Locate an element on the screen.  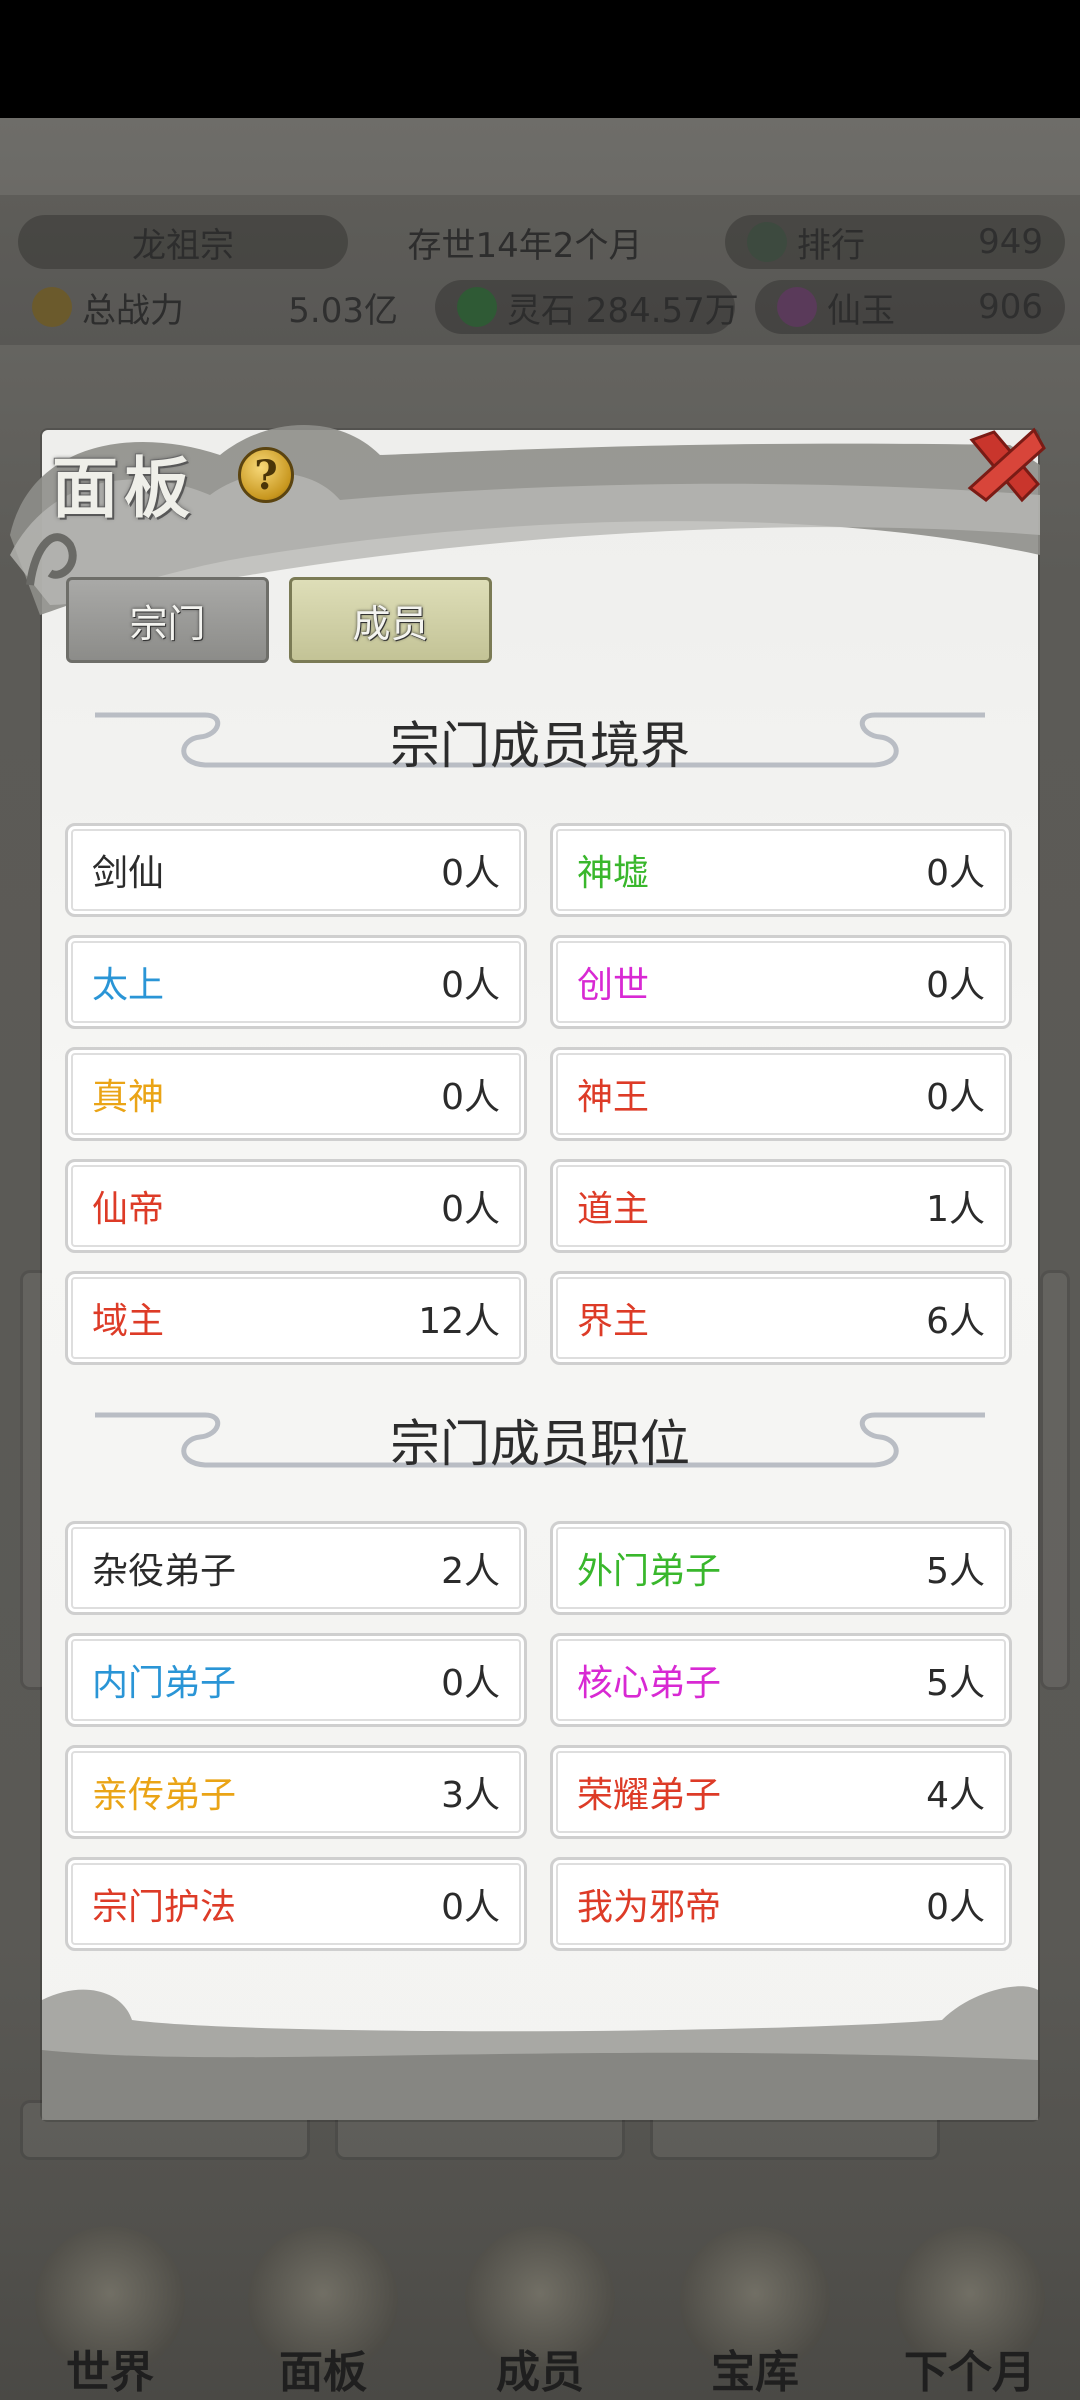
nav-world: 世界 is located at coordinates (110, 2300).